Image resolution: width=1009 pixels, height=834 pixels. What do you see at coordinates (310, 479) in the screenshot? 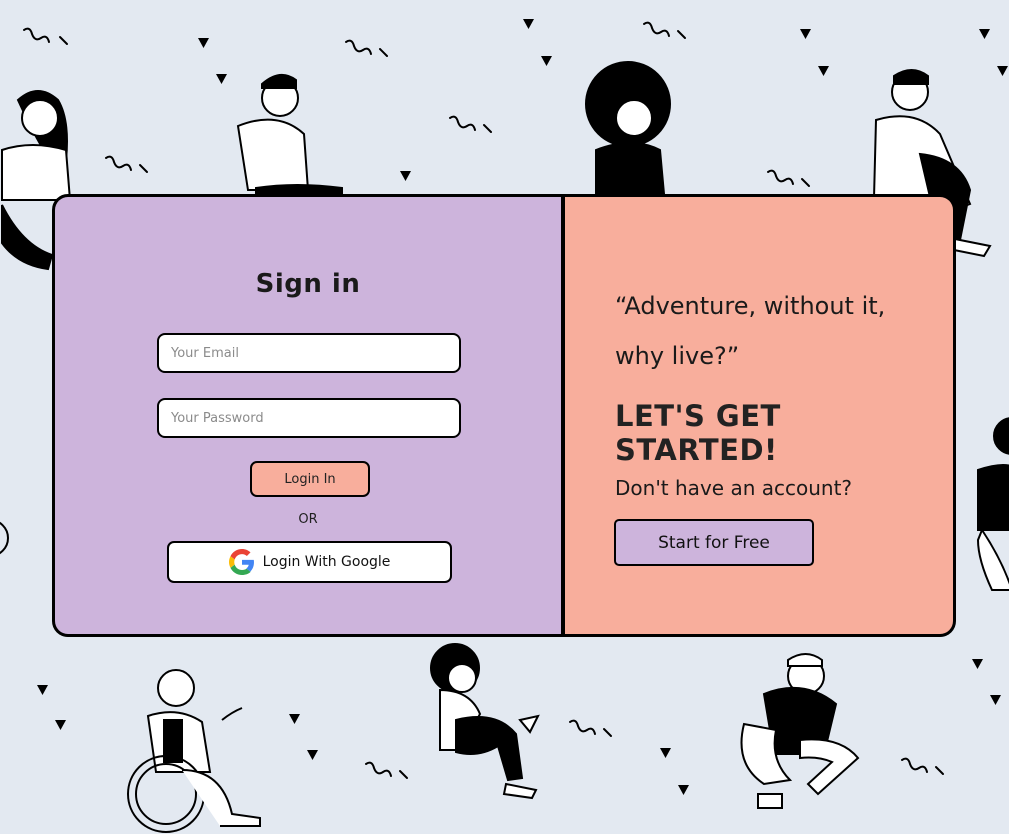
I see `login-button: Login In` at bounding box center [310, 479].